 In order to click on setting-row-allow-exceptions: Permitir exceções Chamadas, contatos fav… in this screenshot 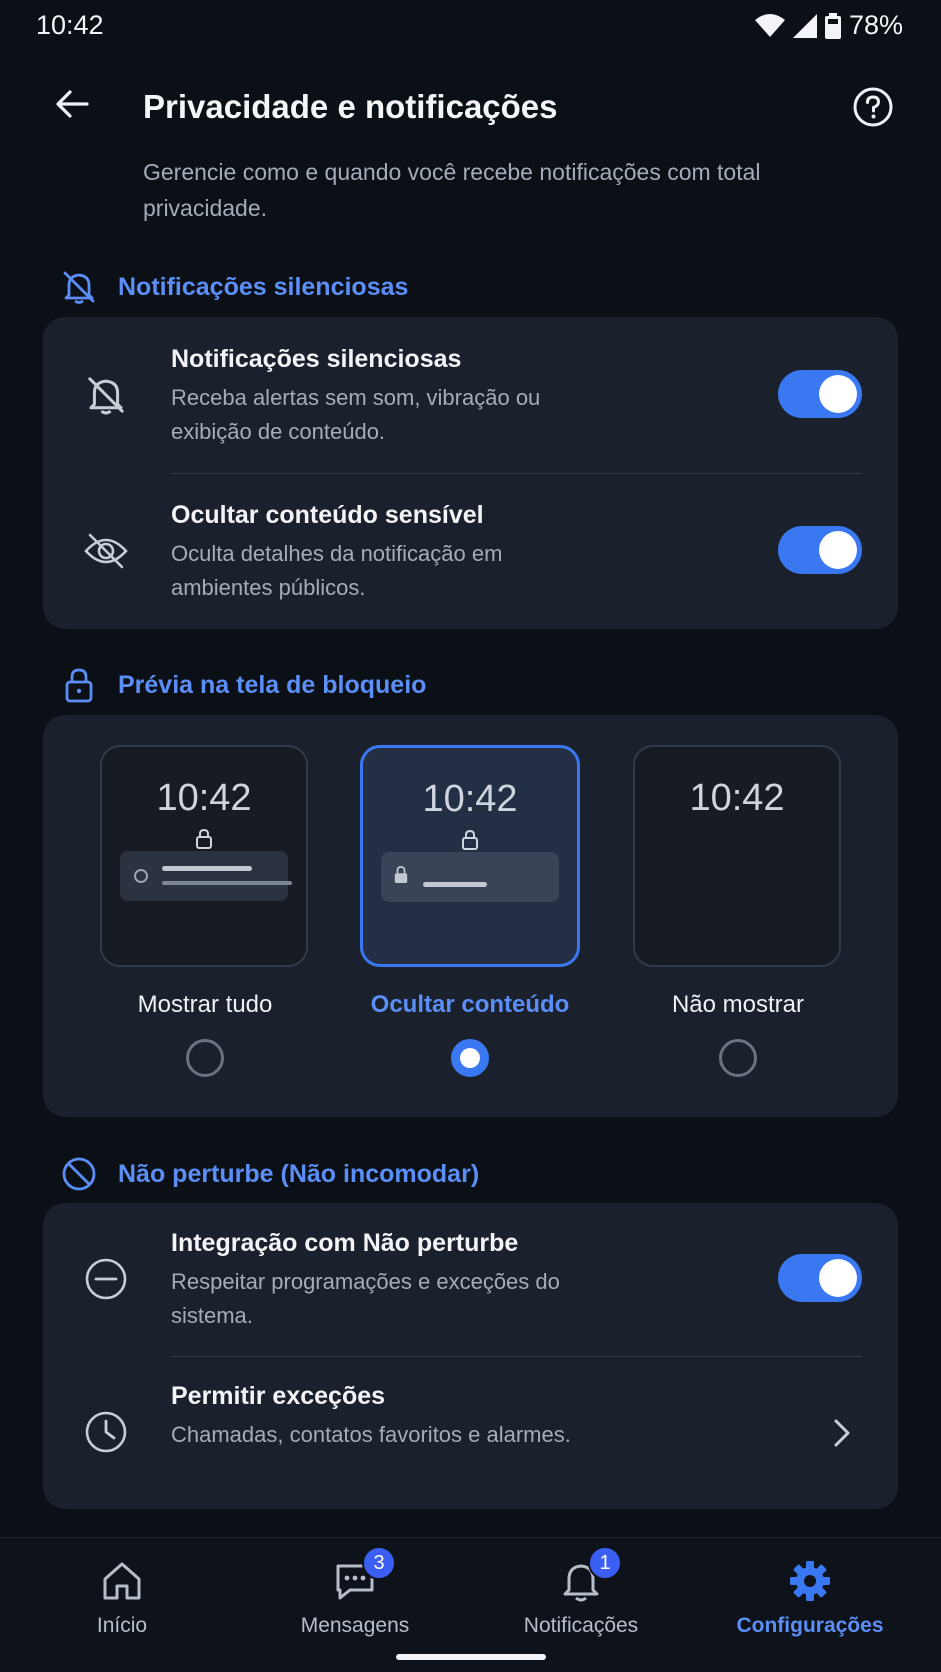, I will do `click(470, 1432)`.